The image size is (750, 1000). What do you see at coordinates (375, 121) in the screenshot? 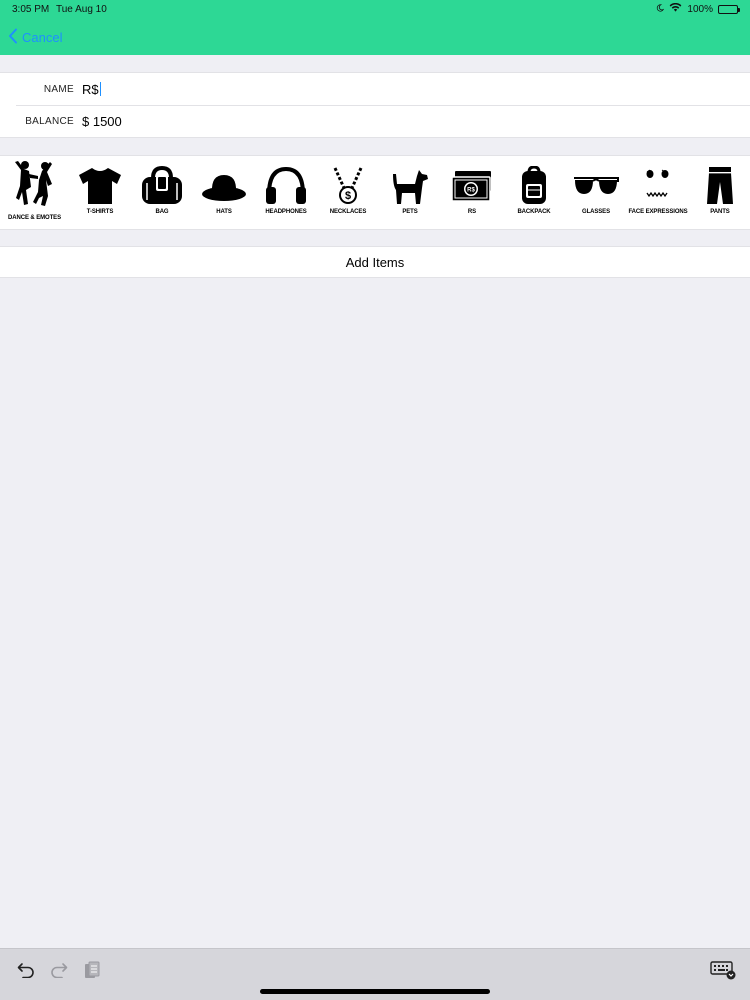
I see `balance-row: BALANCE $ 1500` at bounding box center [375, 121].